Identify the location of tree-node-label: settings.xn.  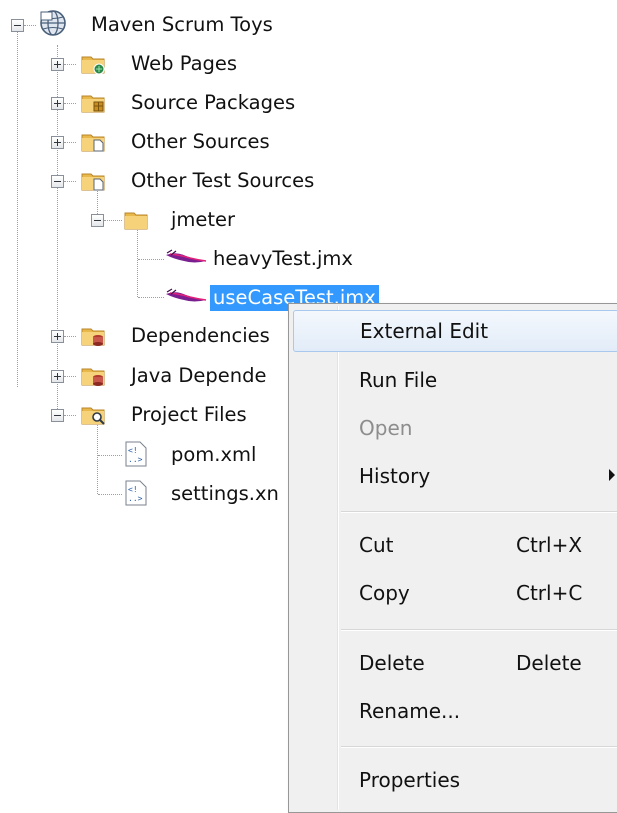
(225, 493).